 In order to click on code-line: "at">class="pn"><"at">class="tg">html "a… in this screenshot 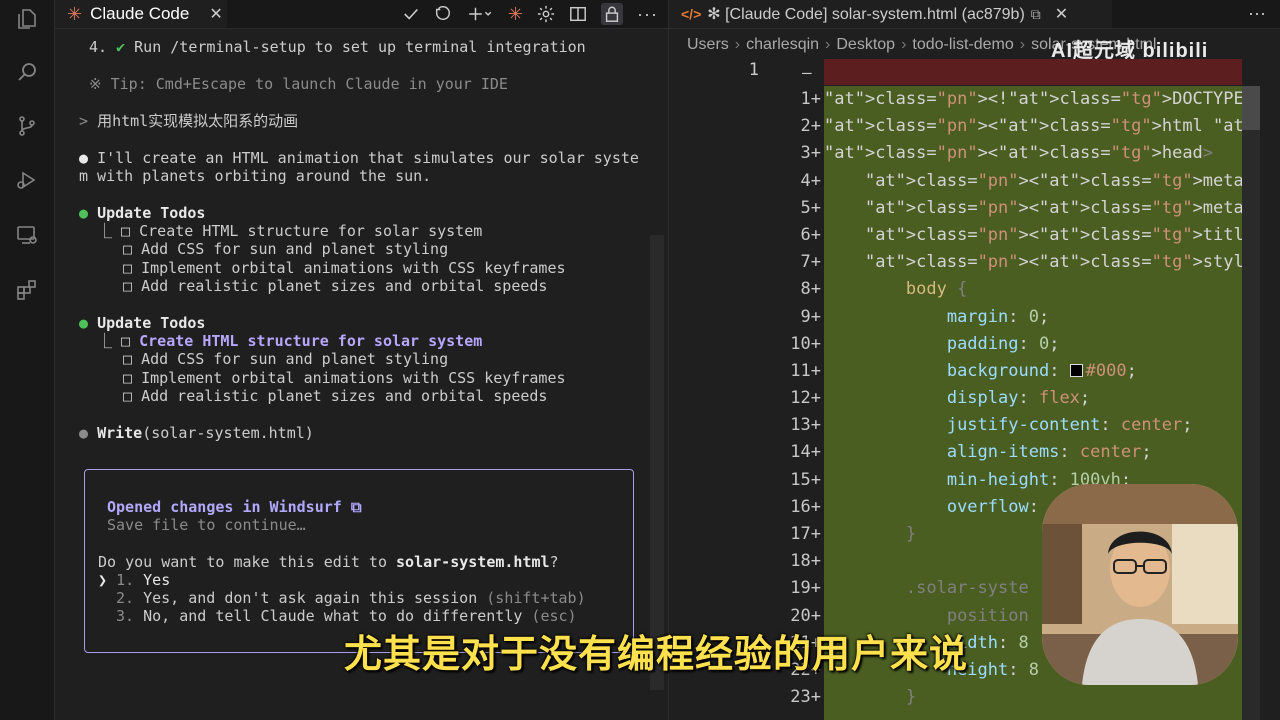, I will do `click(1033, 126)`.